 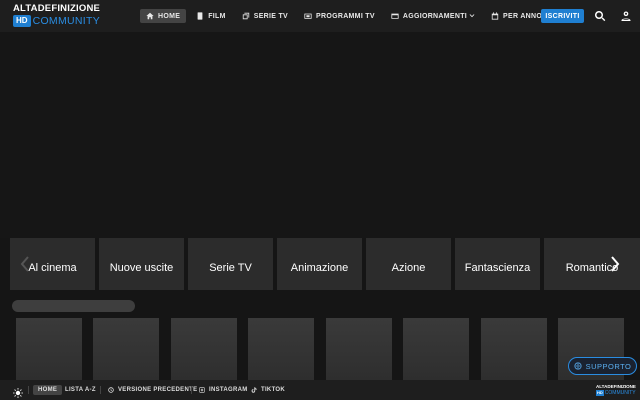 What do you see at coordinates (52, 268) in the screenshot?
I see `category-label: Al cinema` at bounding box center [52, 268].